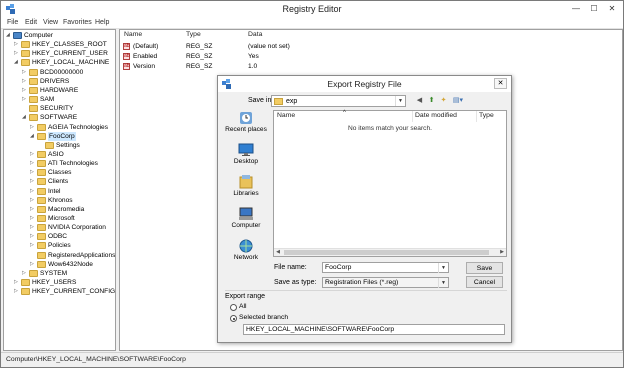  I want to click on value-row: ab (Default) REG_SZ (value not set), so click(223, 46).